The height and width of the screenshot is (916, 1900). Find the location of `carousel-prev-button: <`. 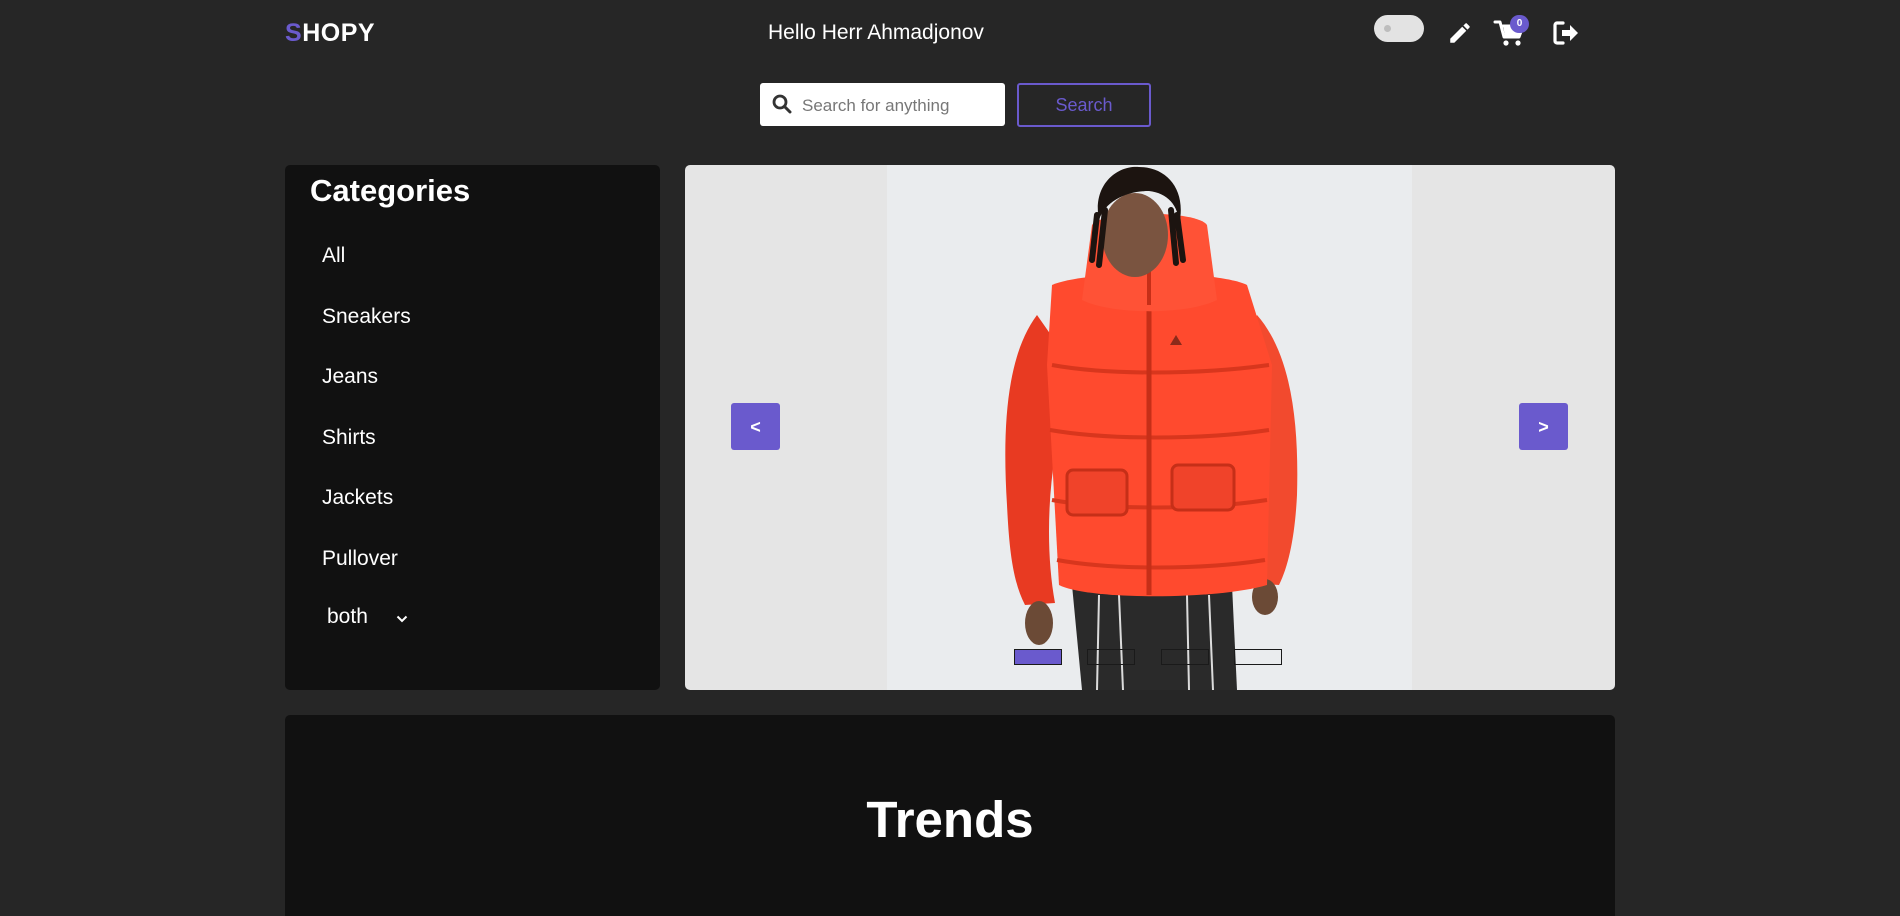

carousel-prev-button: < is located at coordinates (755, 426).